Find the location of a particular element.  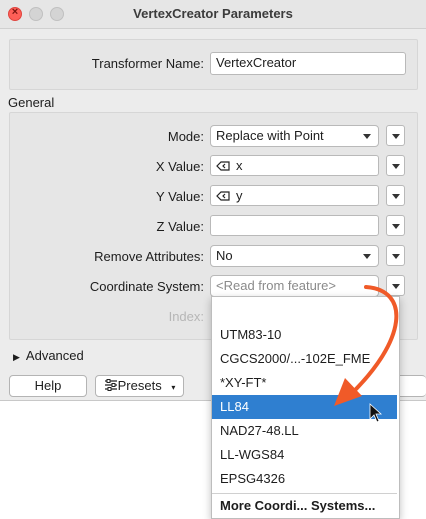

remove-attributes-label: Remove Attributes: is located at coordinates (149, 256).